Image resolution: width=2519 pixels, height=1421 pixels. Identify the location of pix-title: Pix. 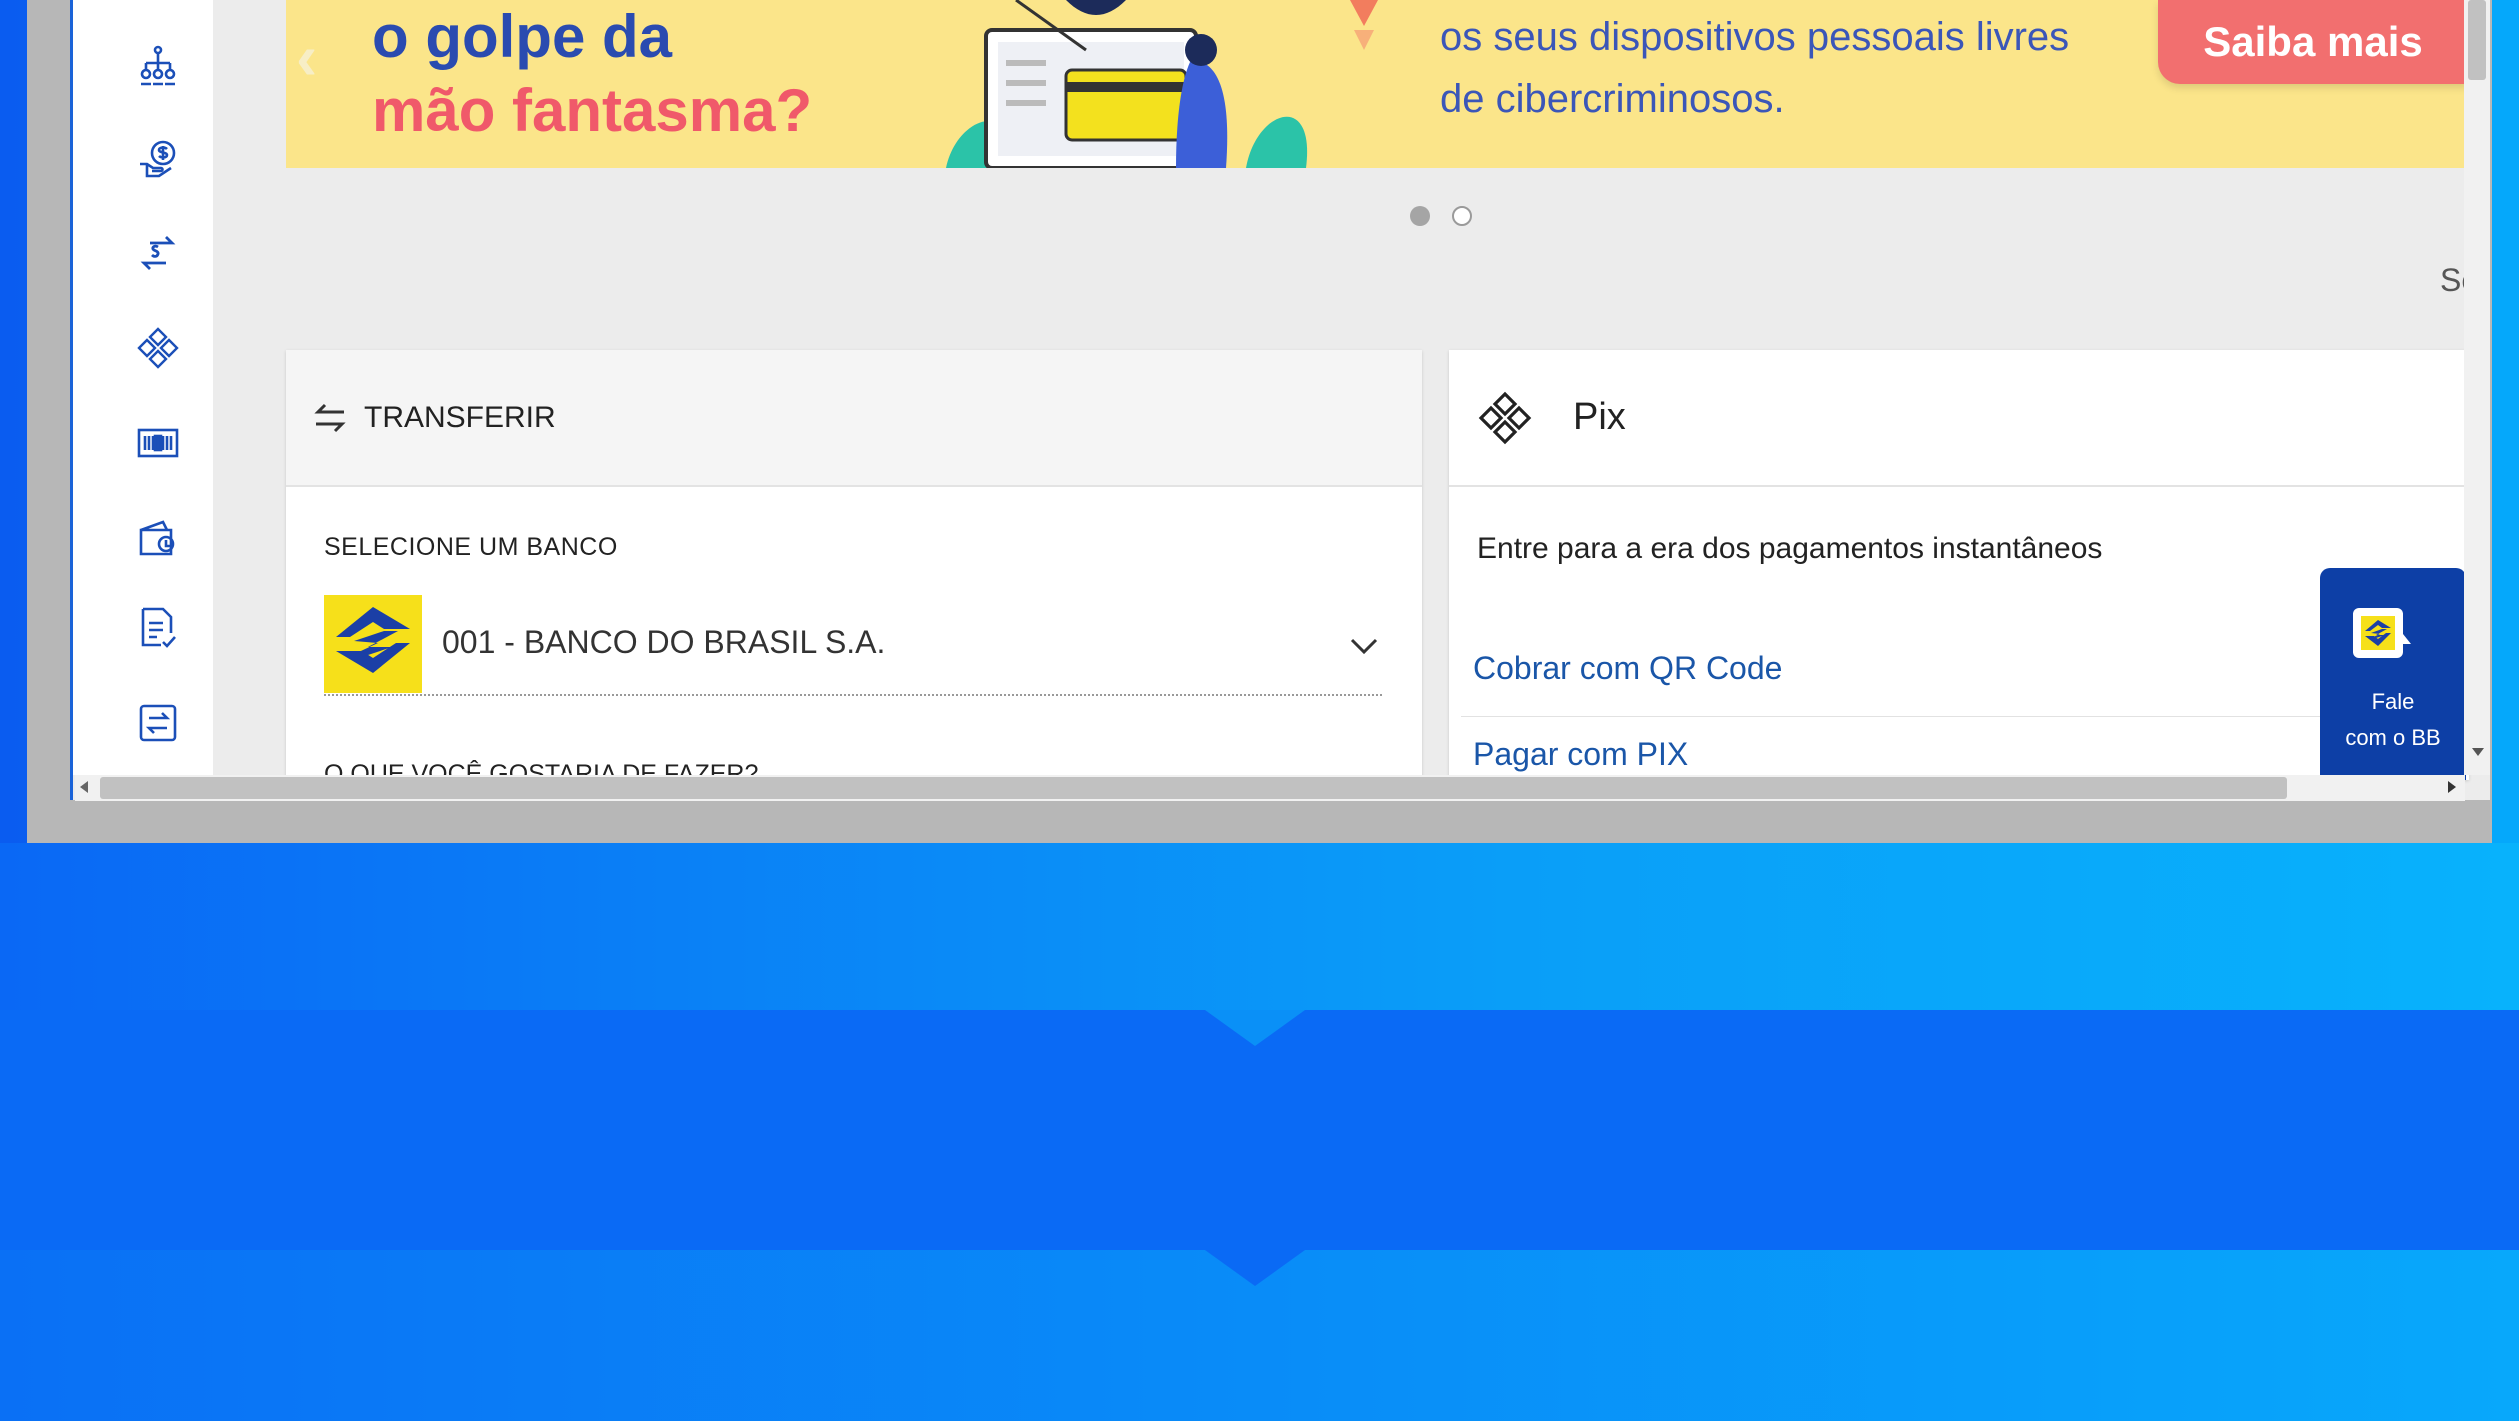
(1599, 417).